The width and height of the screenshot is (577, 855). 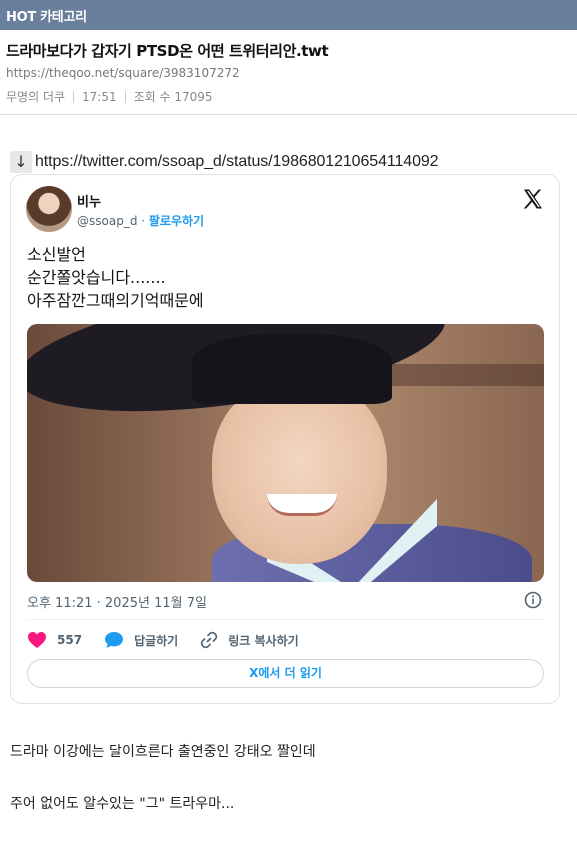 What do you see at coordinates (285, 673) in the screenshot?
I see `read-more-on-x-button: X에서 더 읽기` at bounding box center [285, 673].